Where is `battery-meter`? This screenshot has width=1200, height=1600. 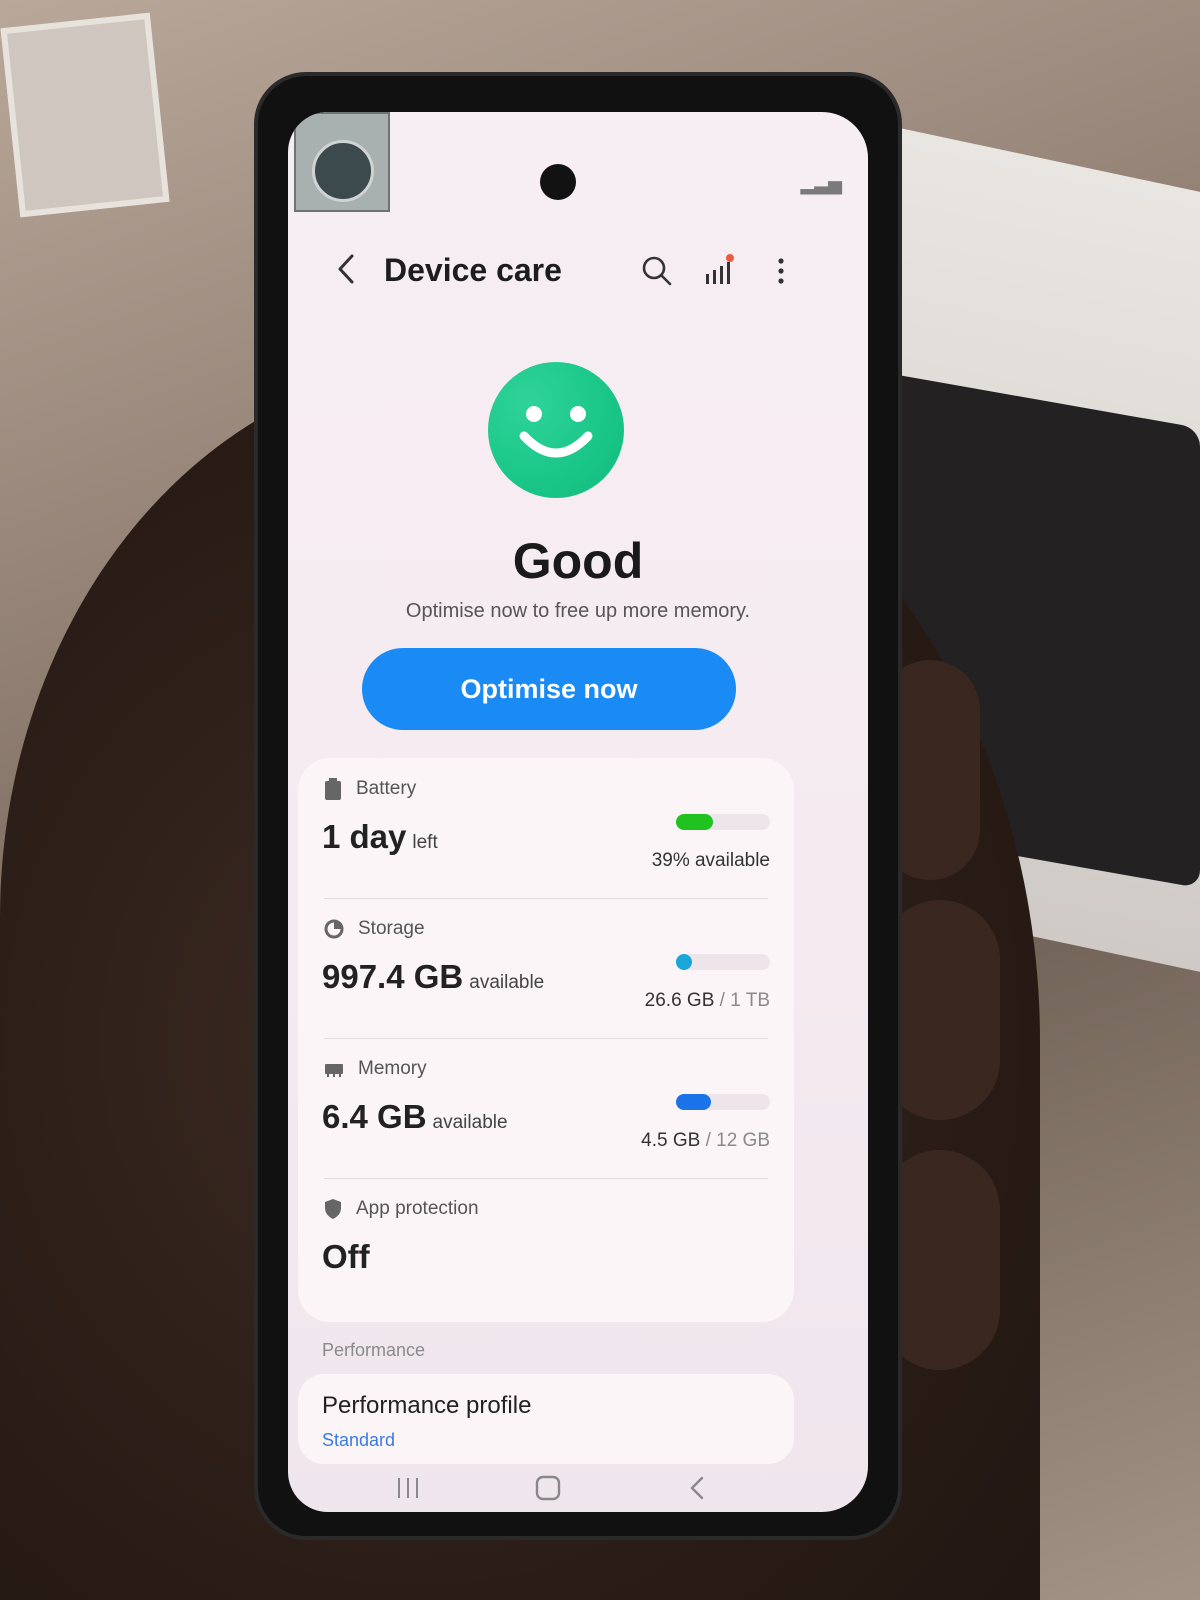 battery-meter is located at coordinates (723, 822).